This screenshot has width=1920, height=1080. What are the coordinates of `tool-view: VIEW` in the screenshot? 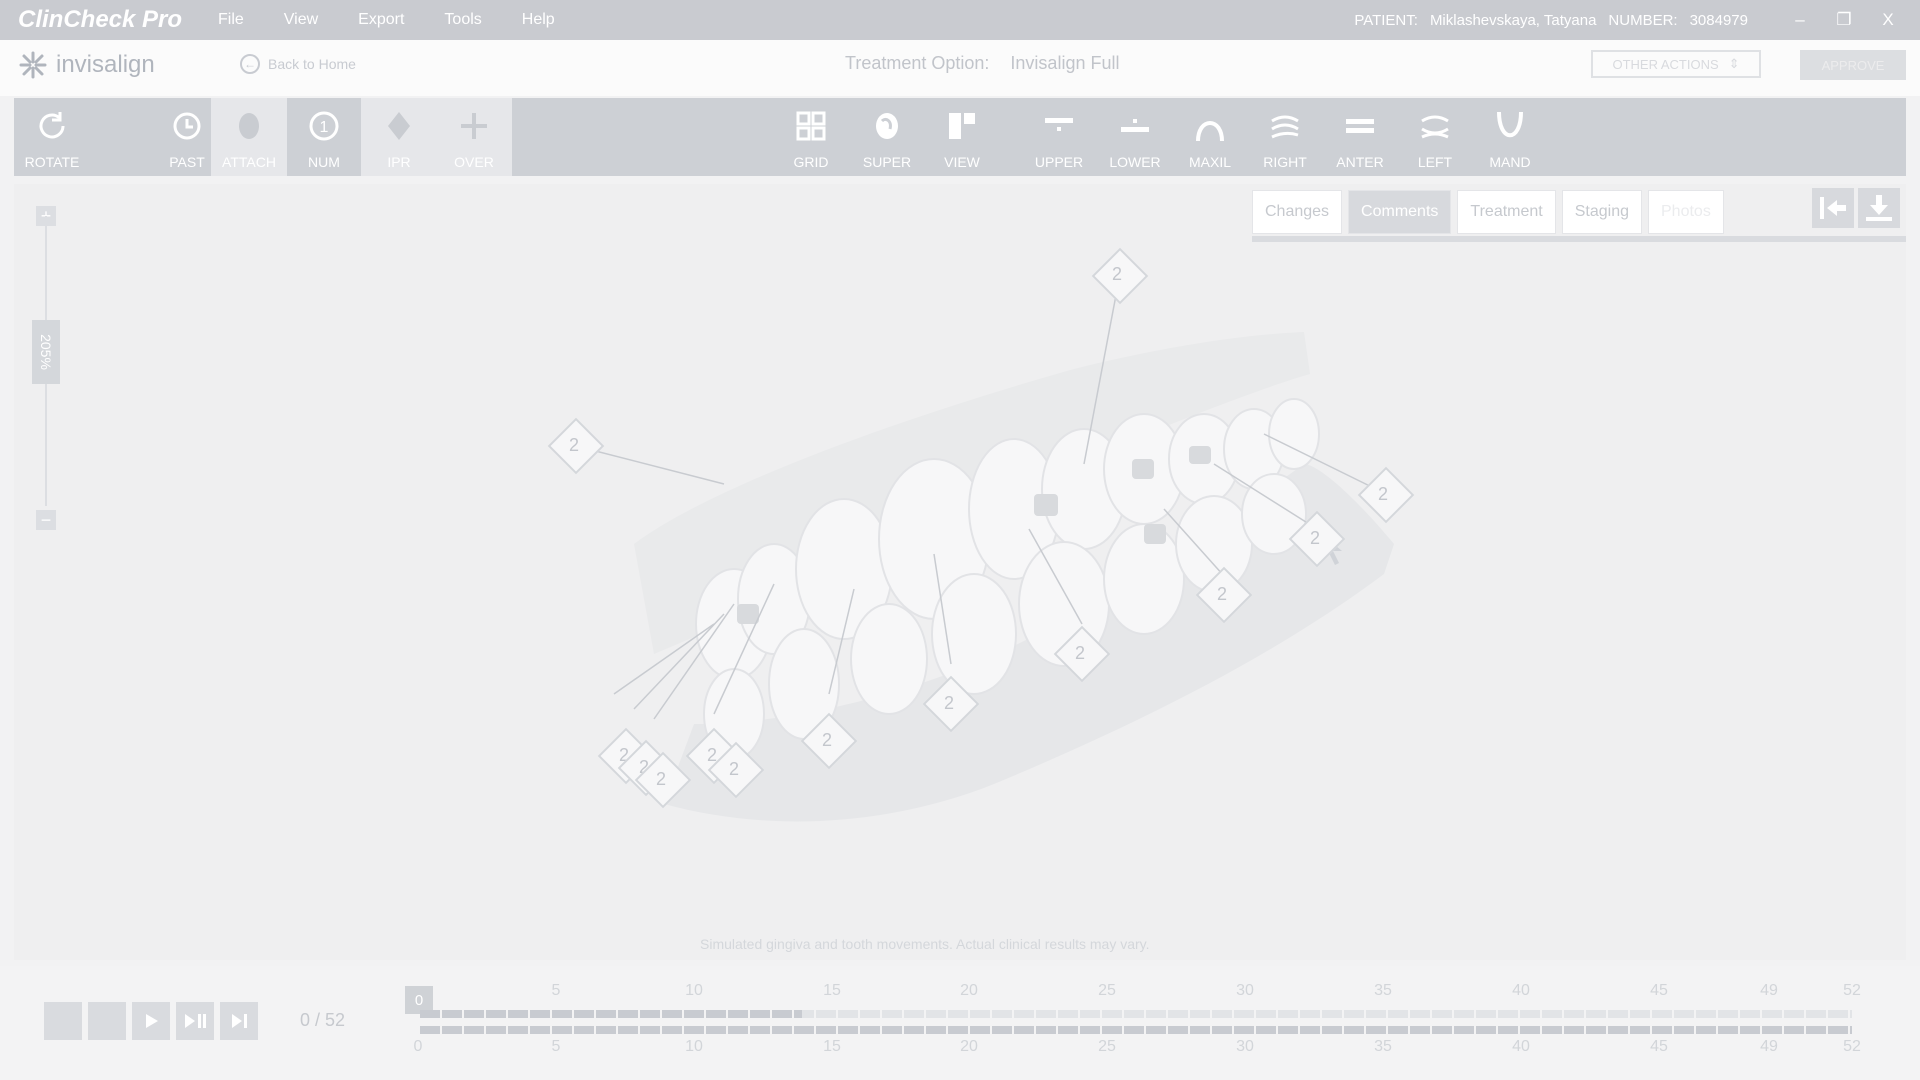 It's located at (962, 137).